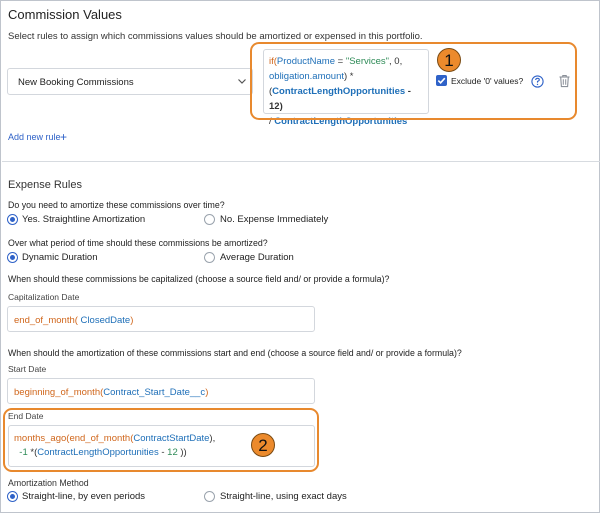  What do you see at coordinates (46, 320) in the screenshot?
I see `formula-function: end_of_month(` at bounding box center [46, 320].